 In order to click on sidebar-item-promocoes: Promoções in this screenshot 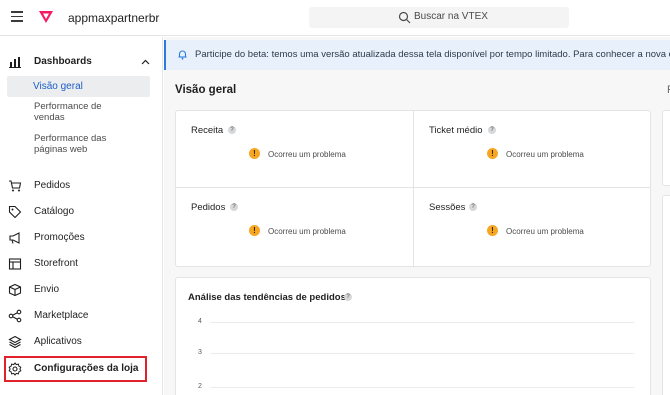, I will do `click(81, 238)`.